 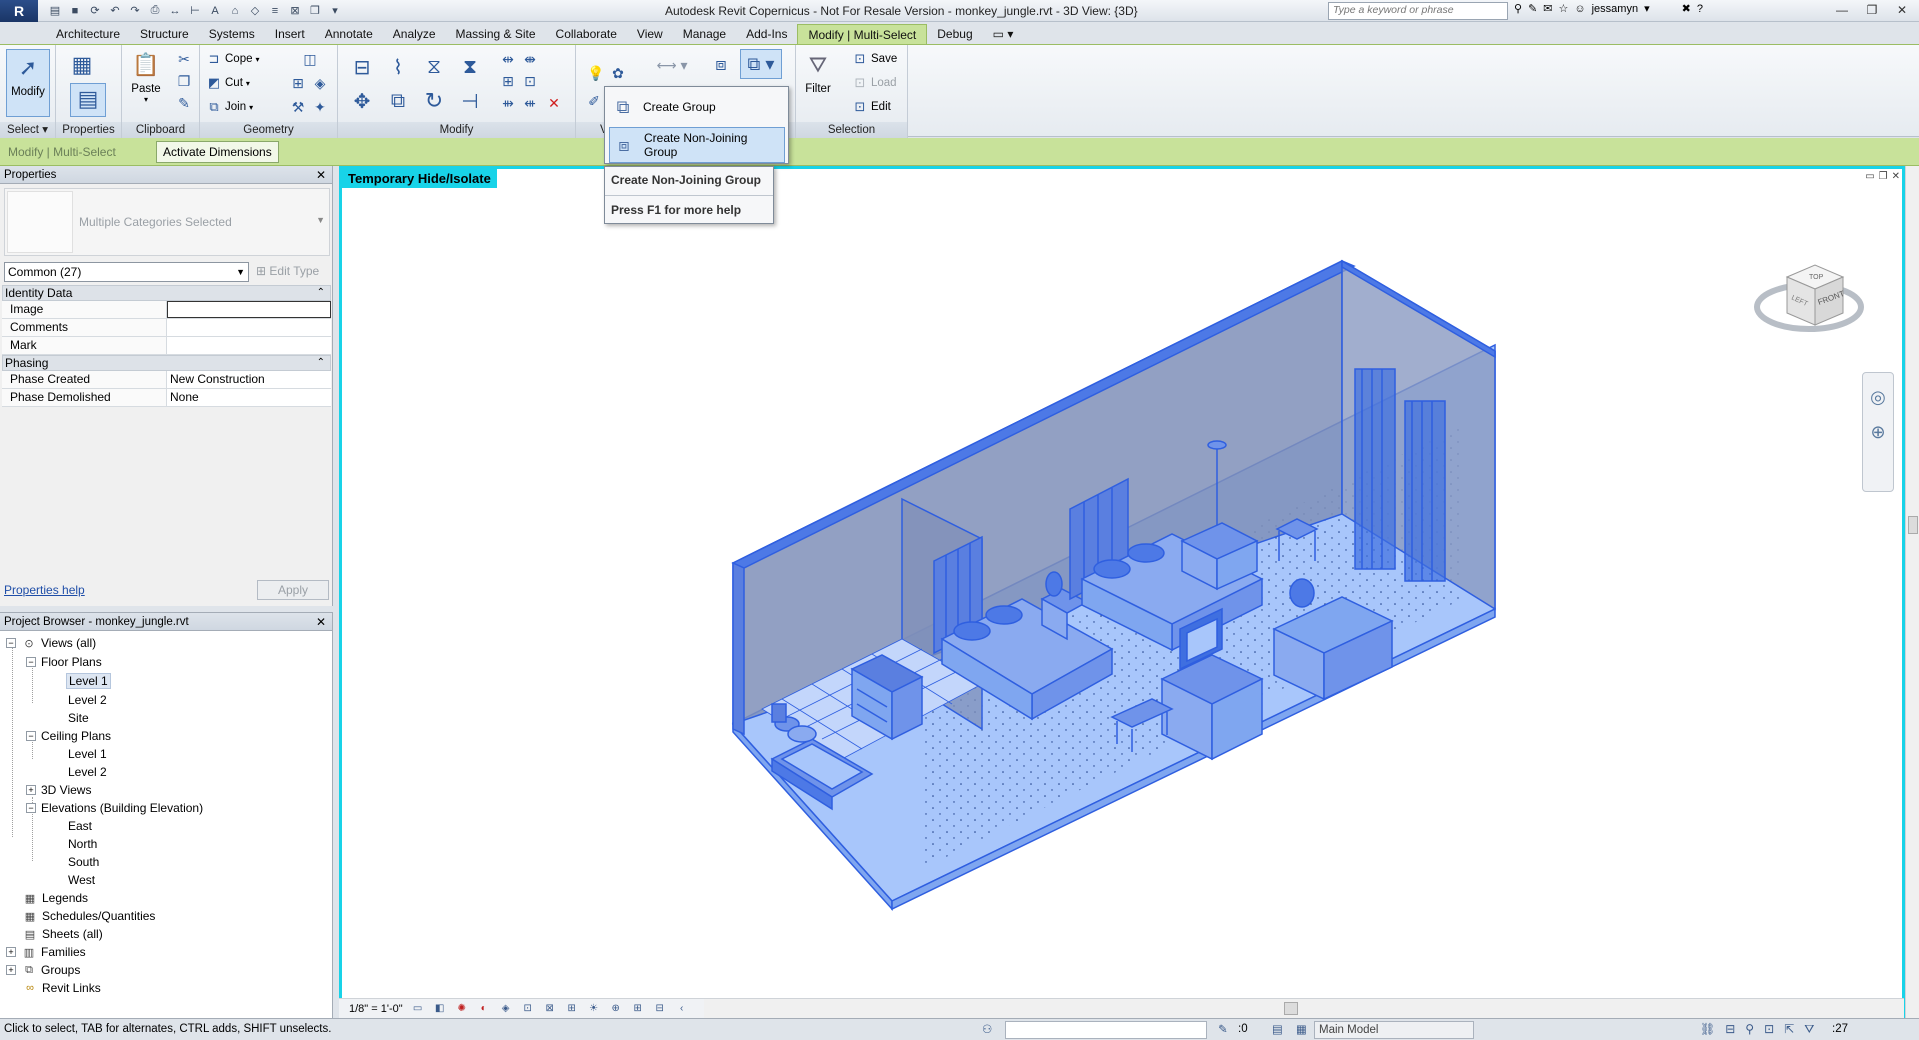 I want to click on select-pinned-icon: ⚲, so click(x=1749, y=1029).